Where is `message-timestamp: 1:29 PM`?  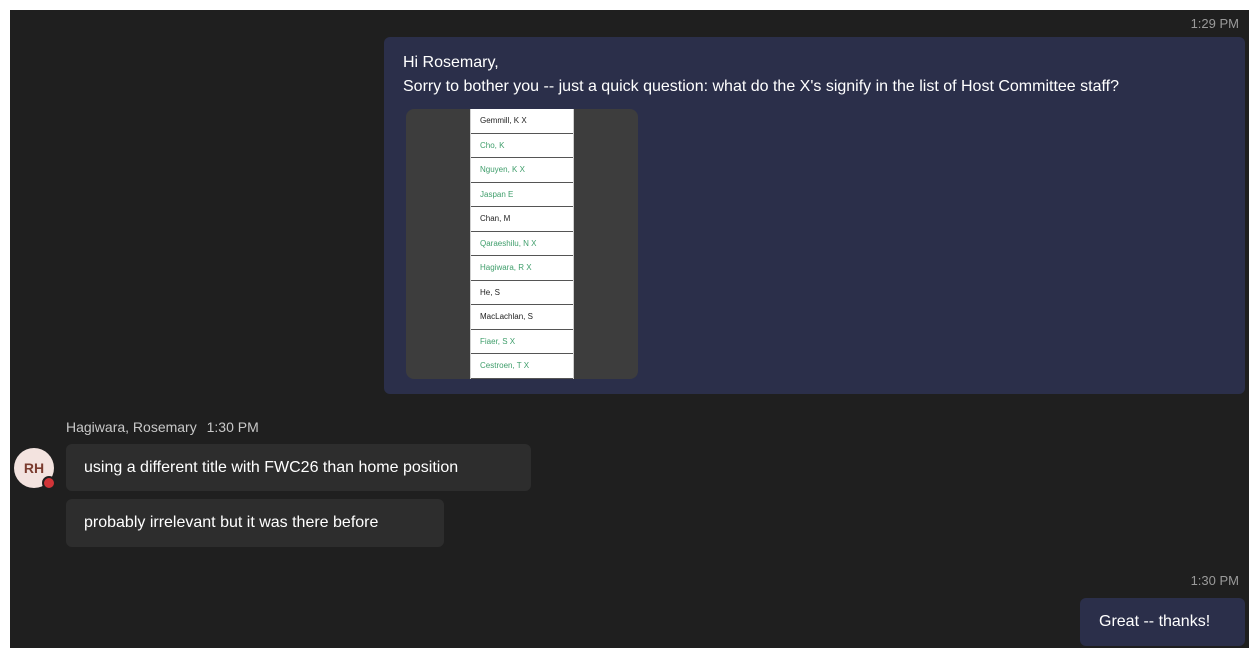 message-timestamp: 1:29 PM is located at coordinates (1214, 23).